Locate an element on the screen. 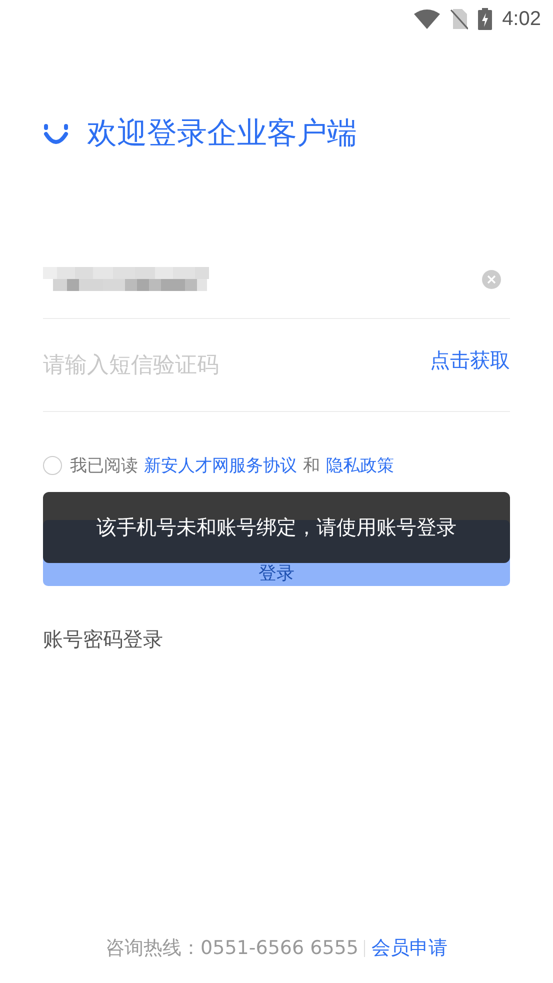 The width and height of the screenshot is (553, 983). agreement-radio is located at coordinates (52, 465).